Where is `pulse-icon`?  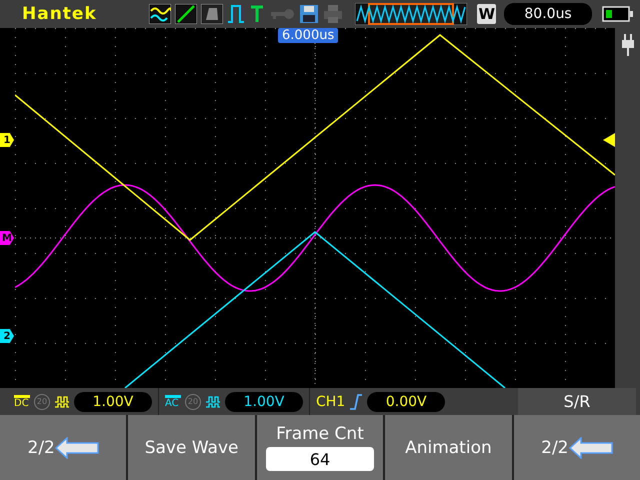
pulse-icon is located at coordinates (236, 14).